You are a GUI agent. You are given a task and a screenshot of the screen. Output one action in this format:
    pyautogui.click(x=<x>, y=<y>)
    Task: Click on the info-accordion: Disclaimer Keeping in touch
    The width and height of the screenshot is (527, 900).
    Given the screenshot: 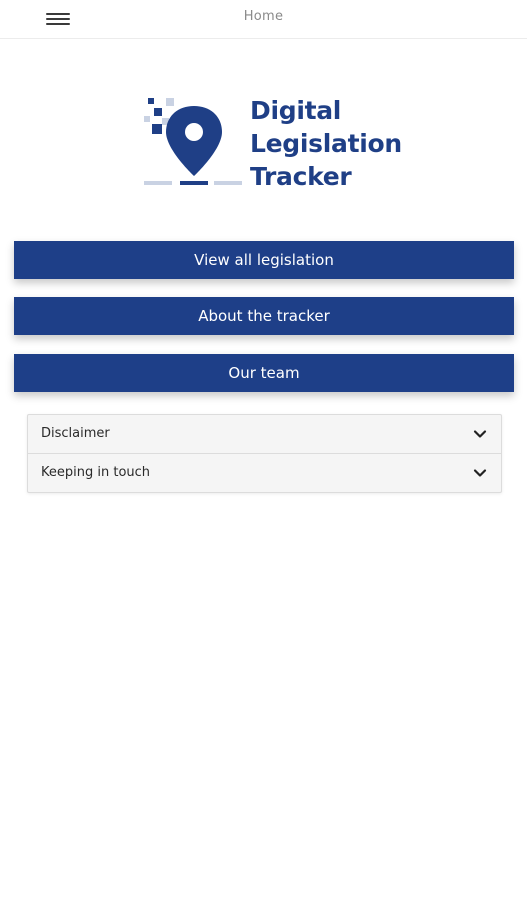 What is the action you would take?
    pyautogui.click(x=264, y=453)
    